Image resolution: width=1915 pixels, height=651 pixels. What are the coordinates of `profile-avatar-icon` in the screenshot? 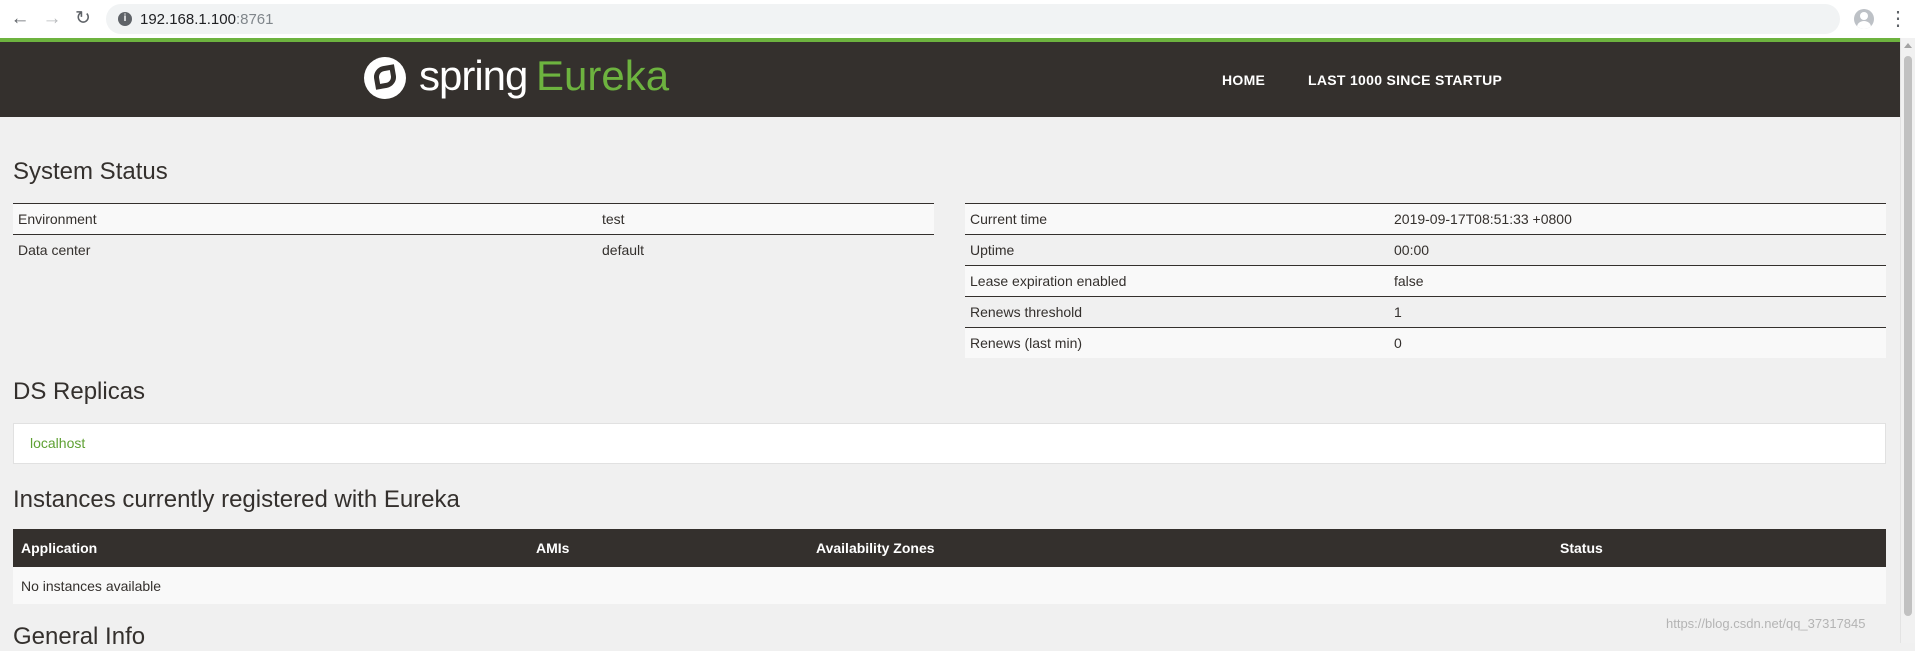 It's located at (1864, 19).